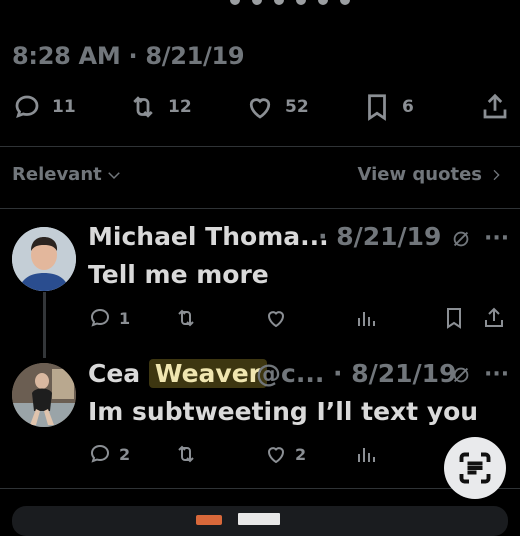  What do you see at coordinates (113, 175) in the screenshot?
I see `chevron-down-icon` at bounding box center [113, 175].